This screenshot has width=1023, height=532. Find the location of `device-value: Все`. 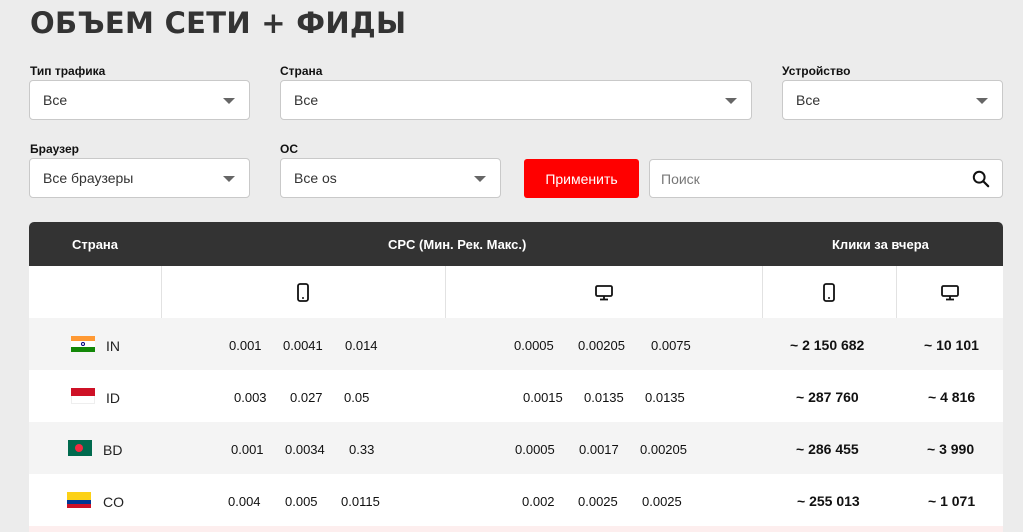

device-value: Все is located at coordinates (808, 100).